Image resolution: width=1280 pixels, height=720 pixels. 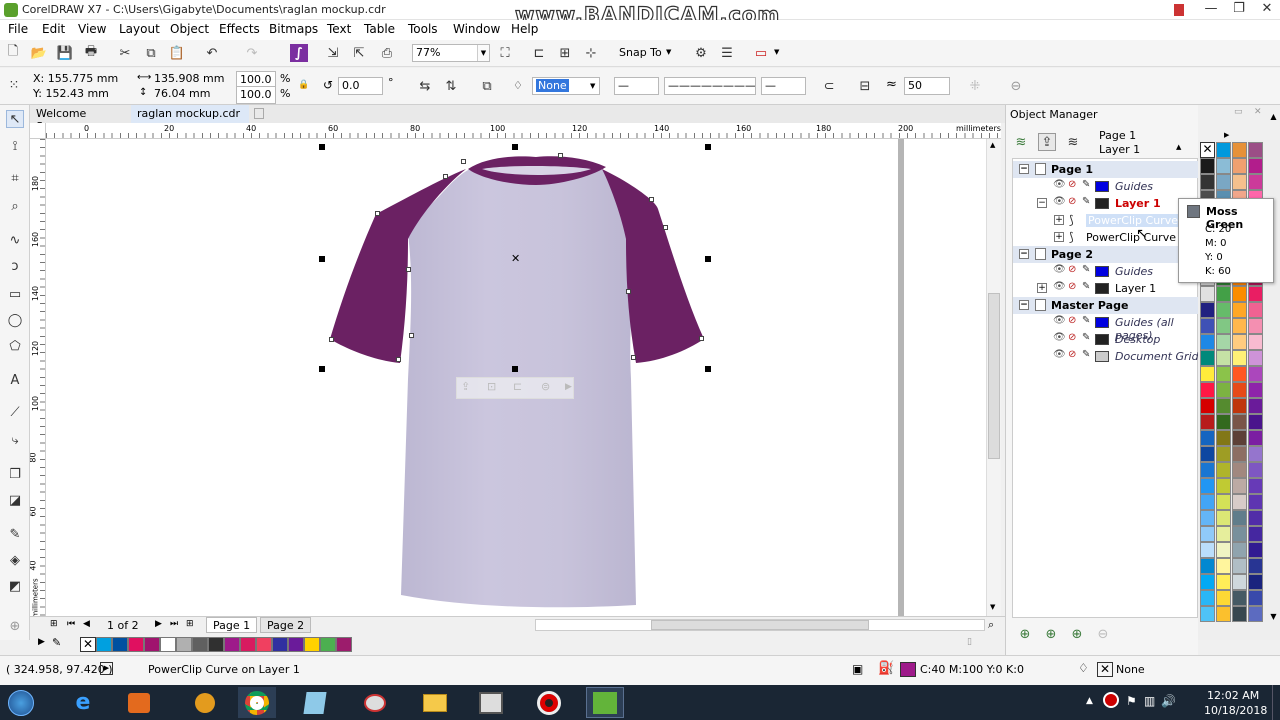 I want to click on tree-layer-row: 👁 ⊘ ✎ Guides (all pages), so click(x=1106, y=328).